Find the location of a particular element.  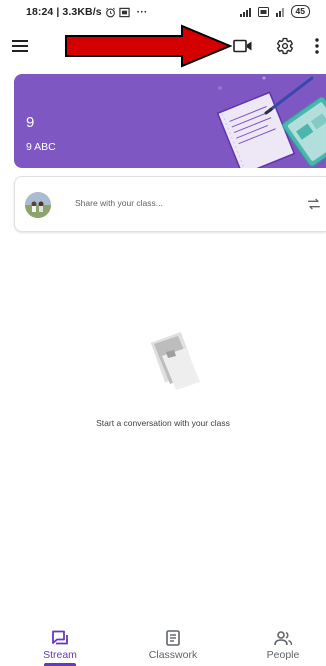

bottom-navigation: Stream Classwork People is located at coordinates (163, 646).